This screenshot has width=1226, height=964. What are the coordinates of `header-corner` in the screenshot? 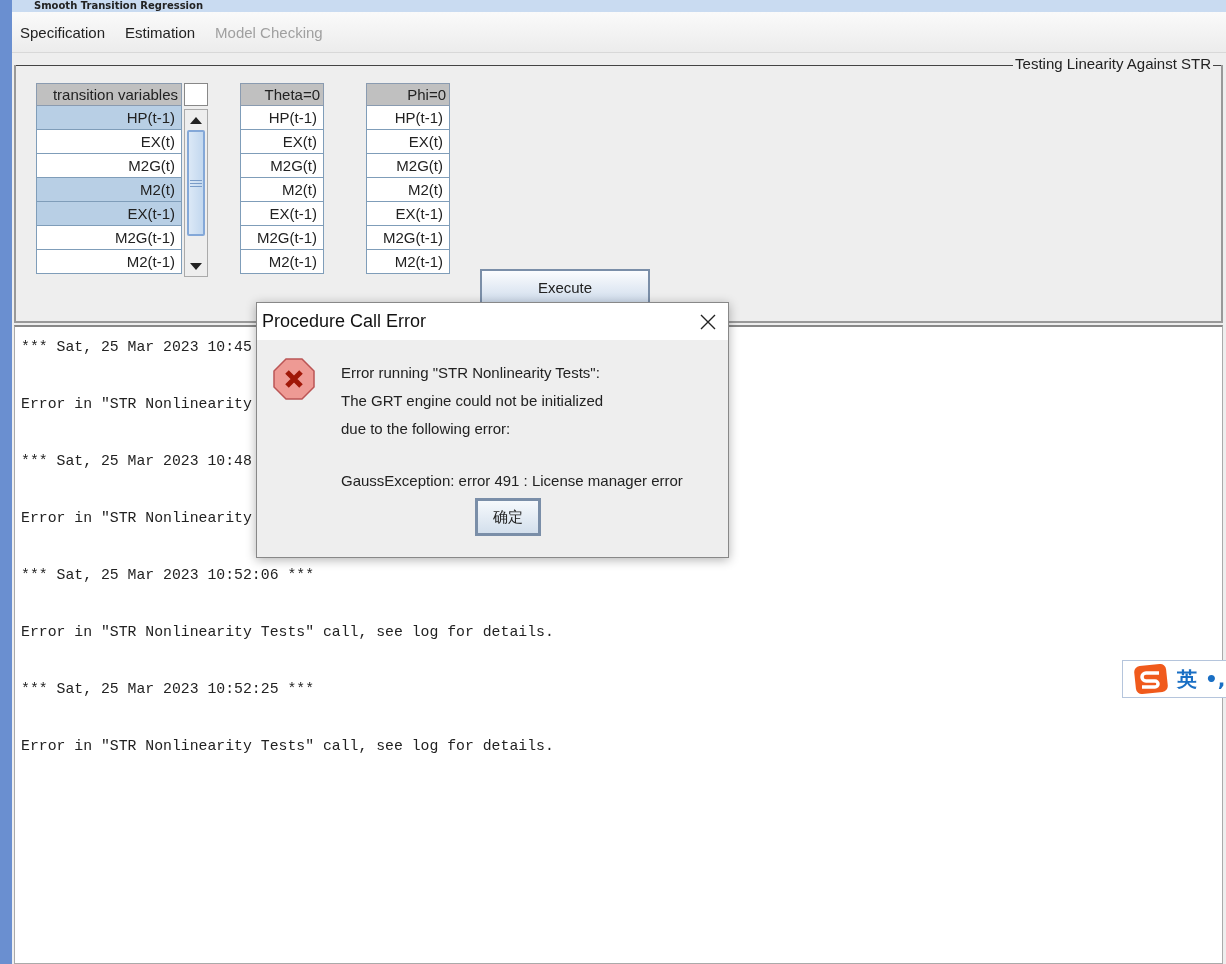 It's located at (196, 94).